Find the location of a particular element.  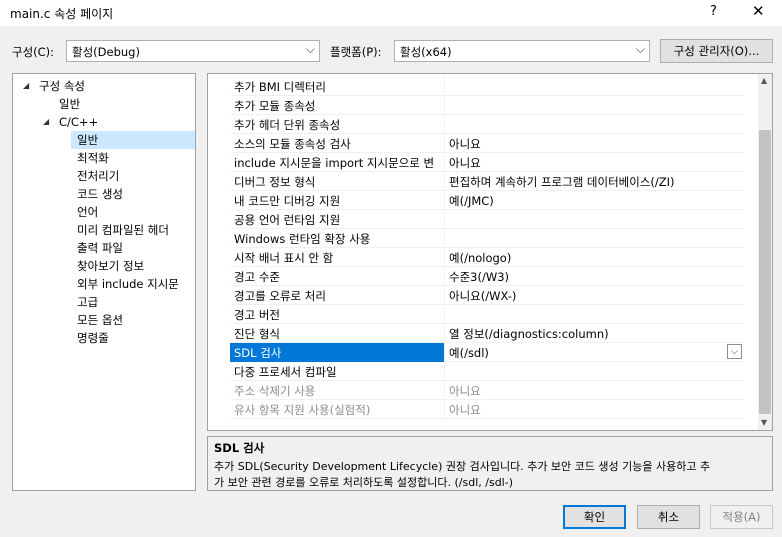

property-value: 예(/sdl) is located at coordinates (469, 353).